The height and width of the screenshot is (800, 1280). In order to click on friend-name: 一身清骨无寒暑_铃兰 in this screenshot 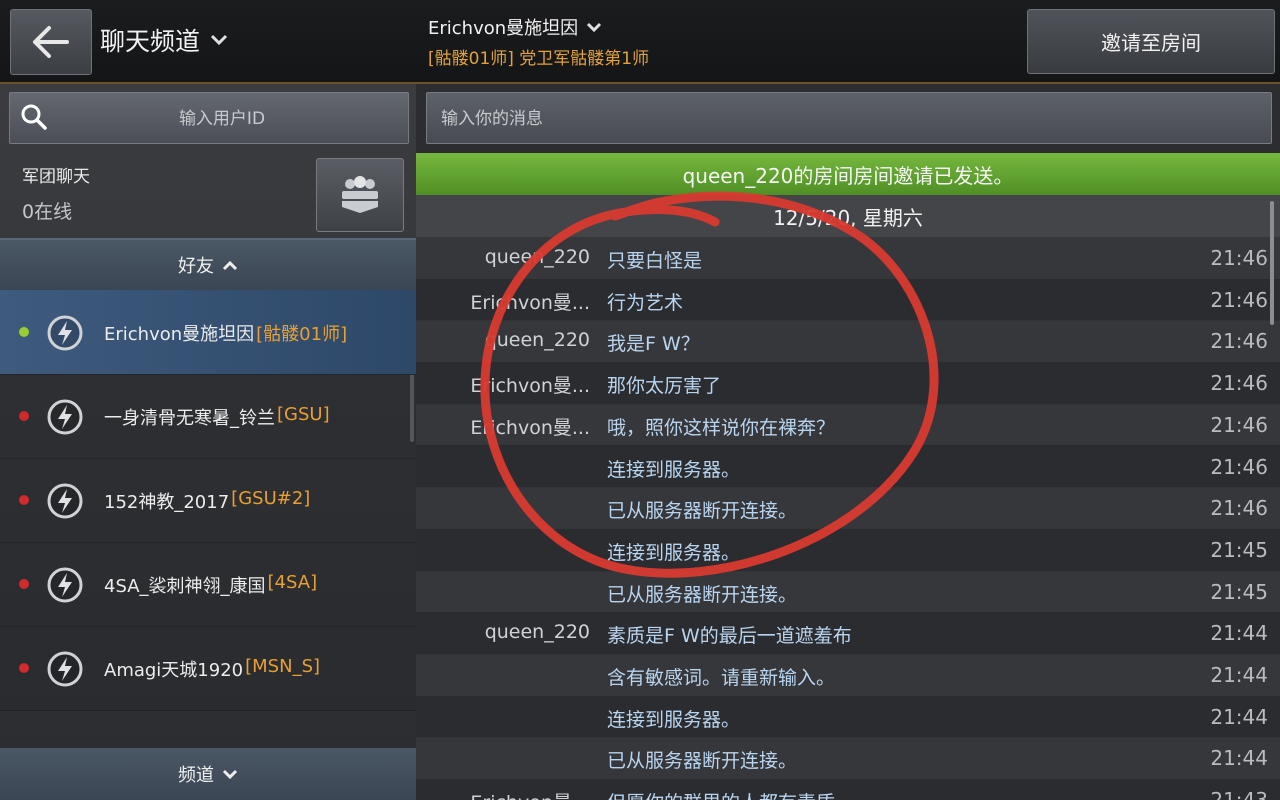, I will do `click(189, 418)`.